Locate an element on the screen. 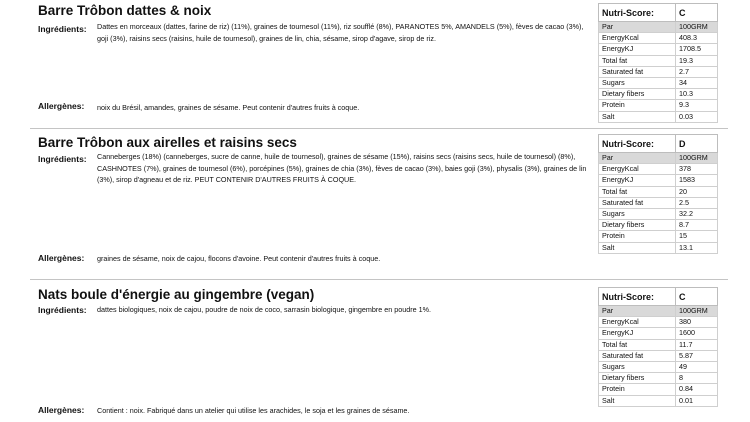 The image size is (750, 422). nutrition-row: Total fat 20 is located at coordinates (658, 191).